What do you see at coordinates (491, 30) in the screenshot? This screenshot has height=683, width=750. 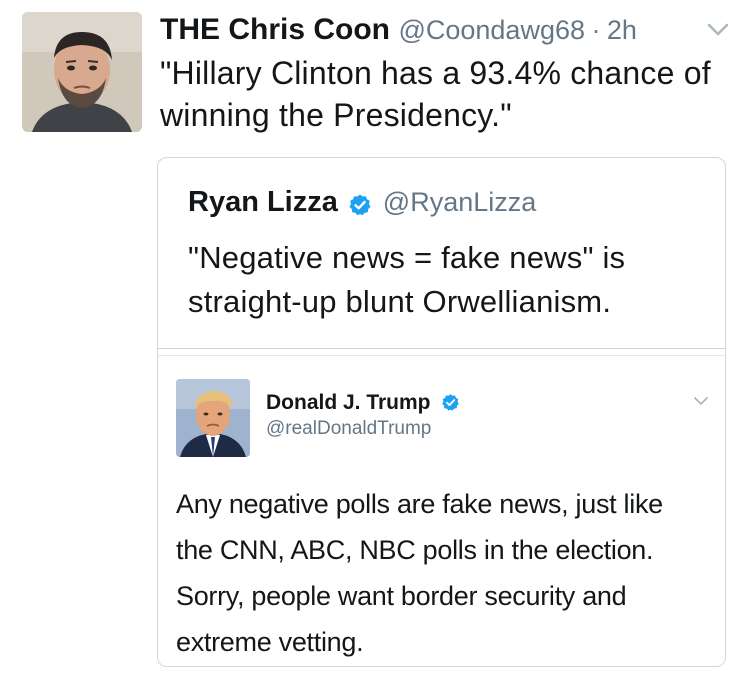 I see `author-handle: @Coondawg68` at bounding box center [491, 30].